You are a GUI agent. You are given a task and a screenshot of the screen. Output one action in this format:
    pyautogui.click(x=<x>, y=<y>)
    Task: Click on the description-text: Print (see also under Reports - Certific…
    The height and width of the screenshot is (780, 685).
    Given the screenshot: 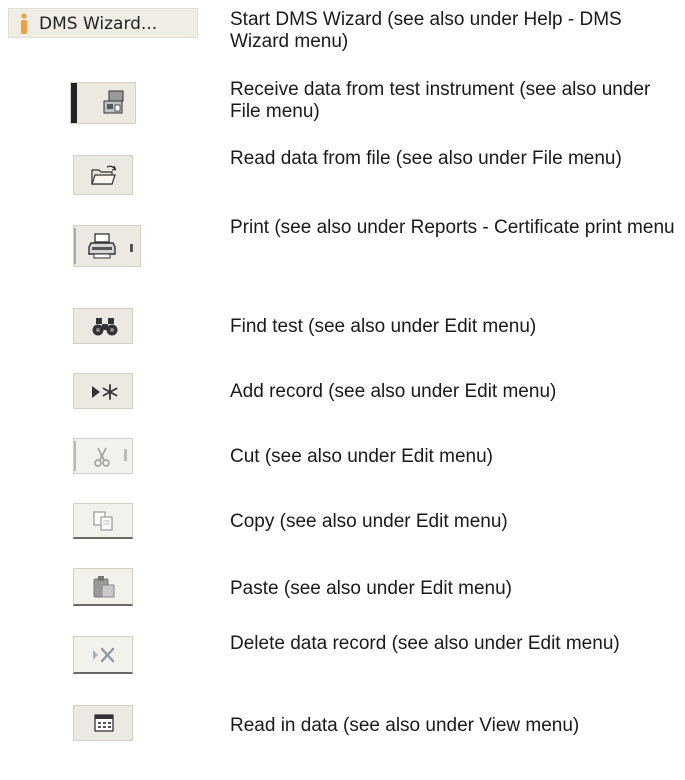 What is the action you would take?
    pyautogui.click(x=452, y=227)
    